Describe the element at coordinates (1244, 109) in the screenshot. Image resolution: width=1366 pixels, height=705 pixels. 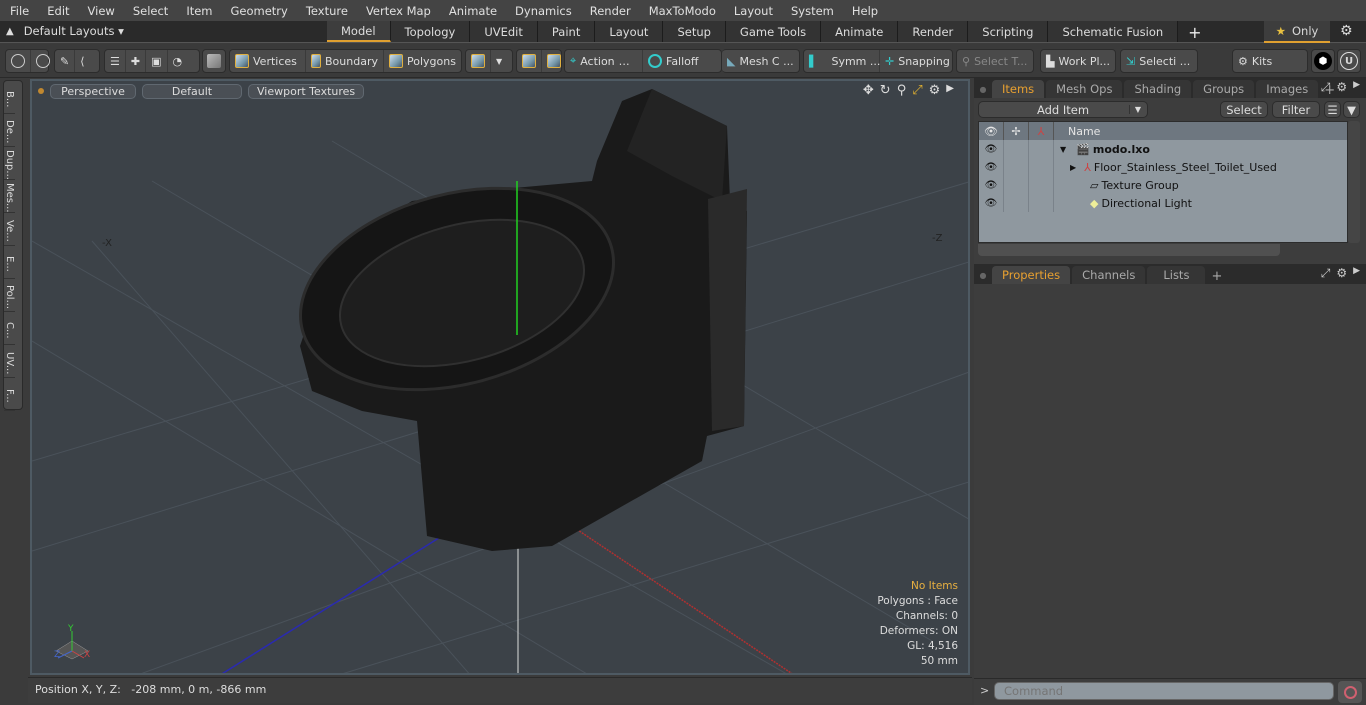
I see `select-button: Select` at that location.